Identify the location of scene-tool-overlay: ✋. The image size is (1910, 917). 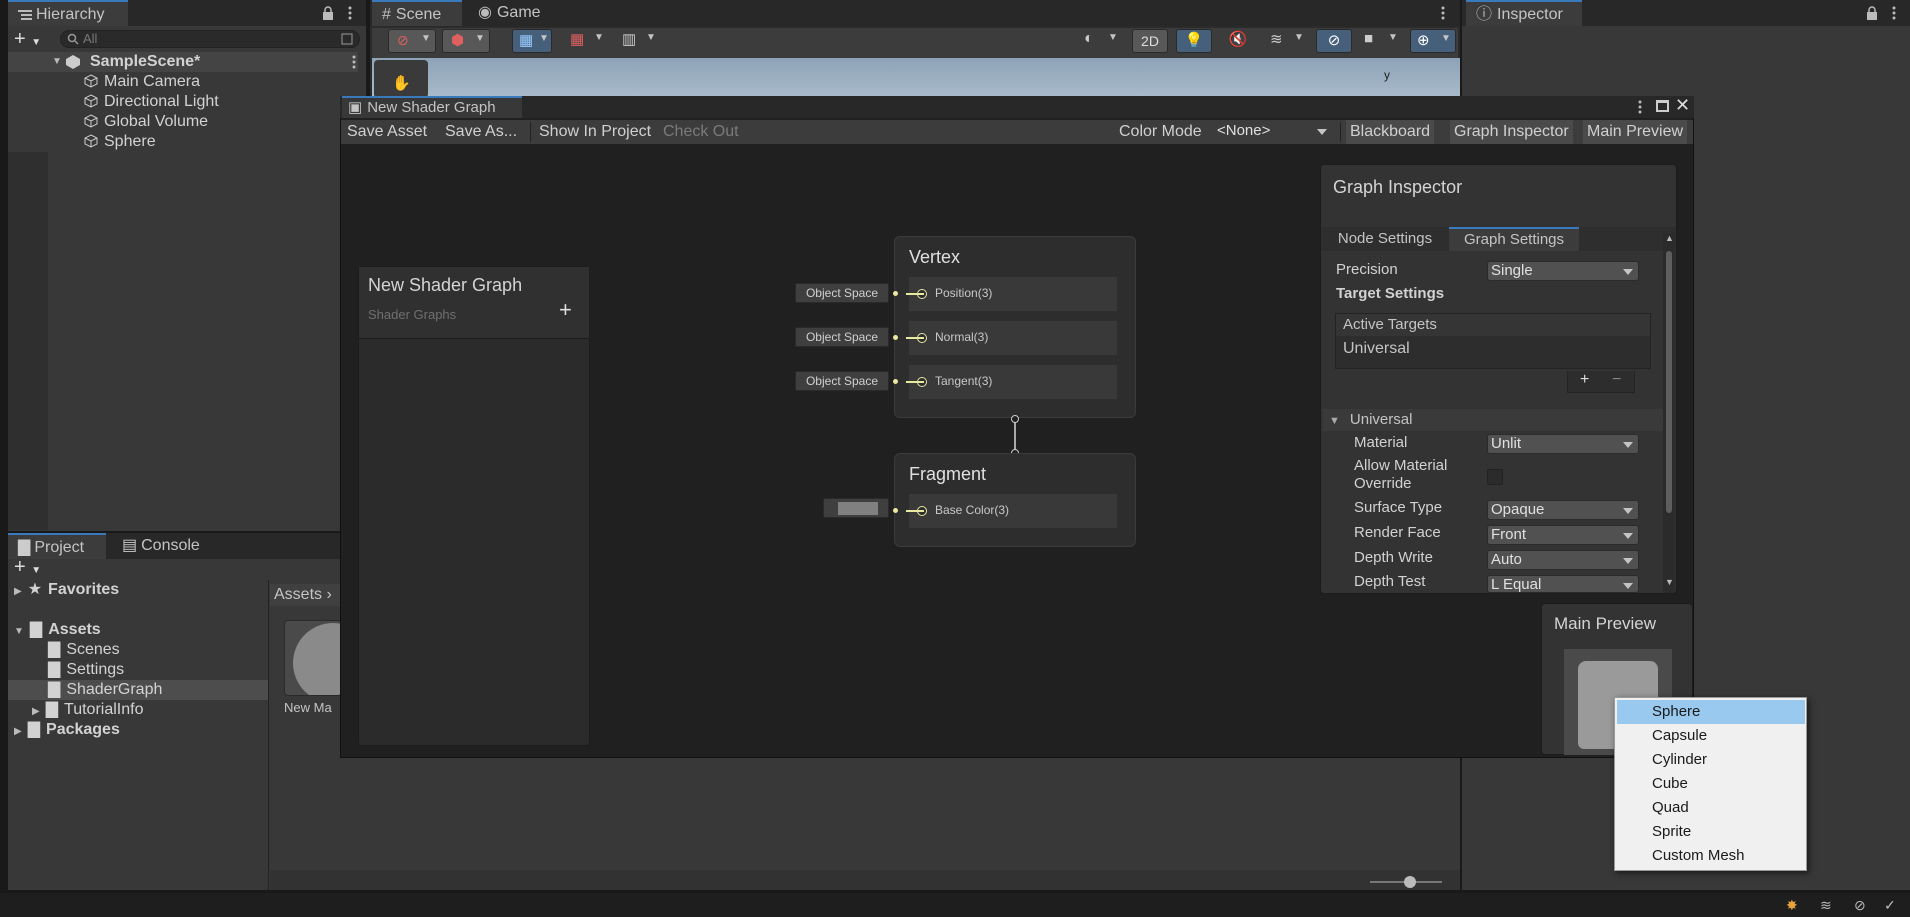
(401, 79).